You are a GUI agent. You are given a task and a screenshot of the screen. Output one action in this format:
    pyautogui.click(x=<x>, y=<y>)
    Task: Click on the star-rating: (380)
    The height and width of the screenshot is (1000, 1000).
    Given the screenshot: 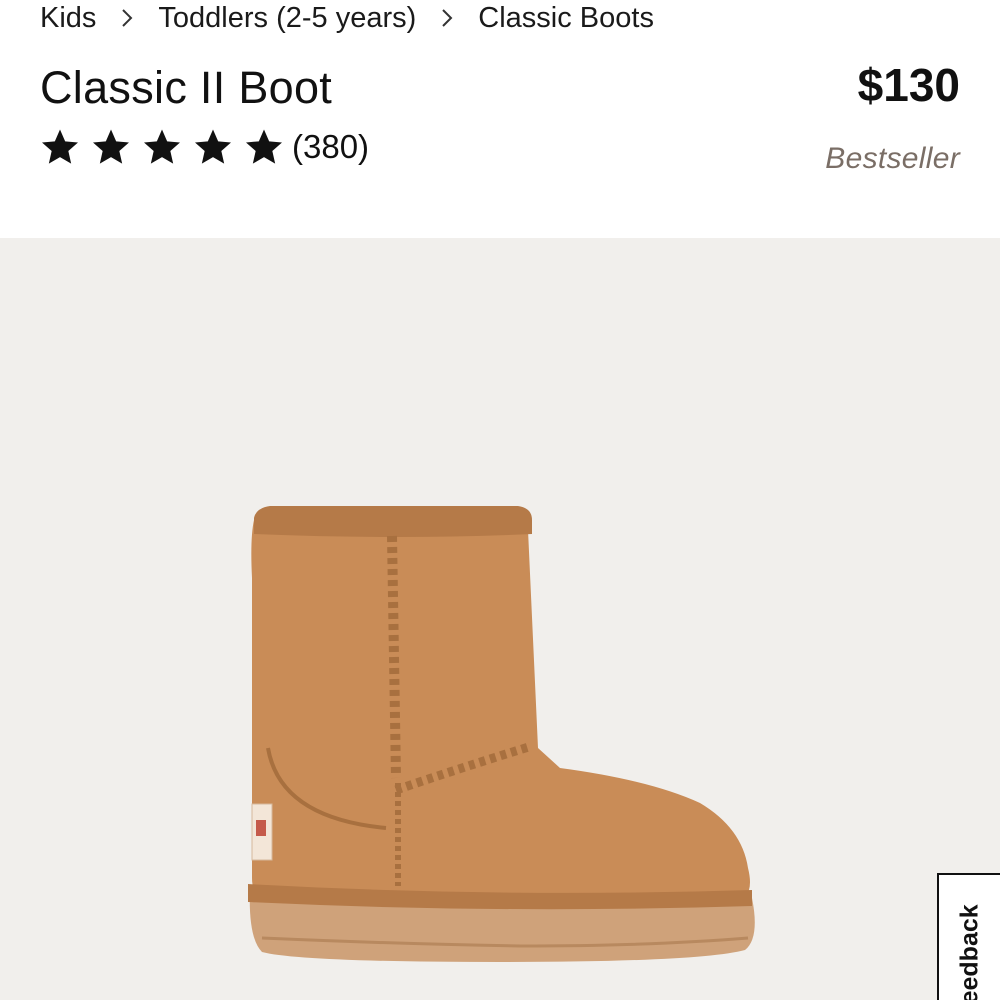 What is the action you would take?
    pyautogui.click(x=204, y=147)
    